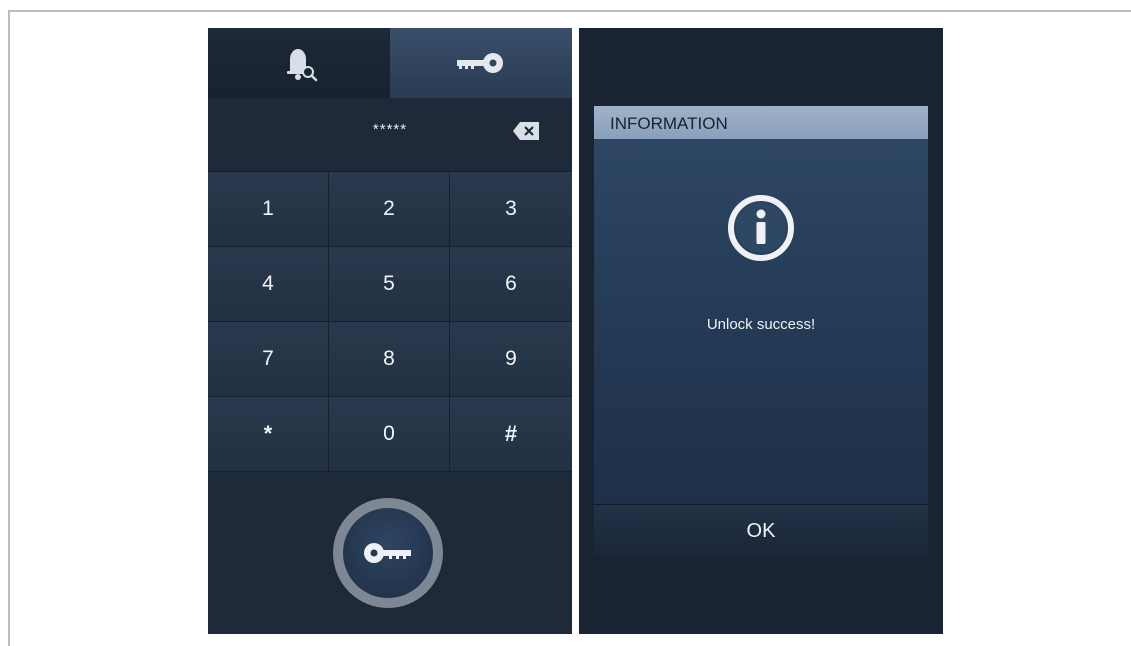 This screenshot has width=1131, height=646. Describe the element at coordinates (526, 131) in the screenshot. I see `backspace-icon` at that location.